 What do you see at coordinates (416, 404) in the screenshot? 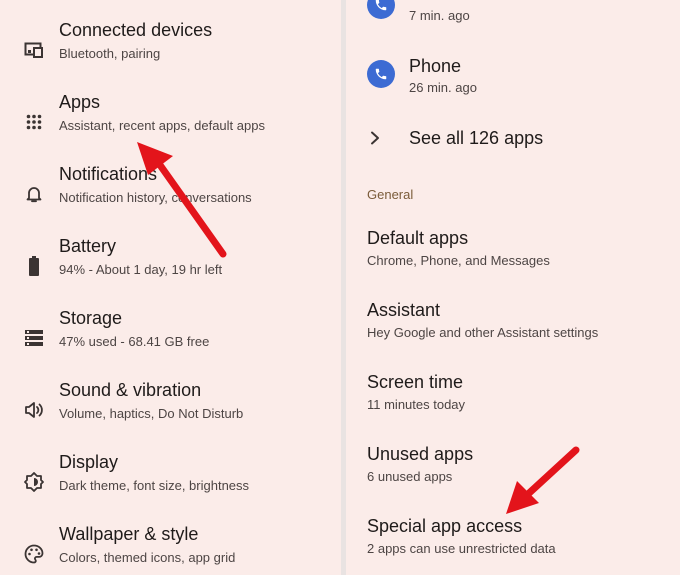
I see `settings-item-subtitle: 11 minutes today` at bounding box center [416, 404].